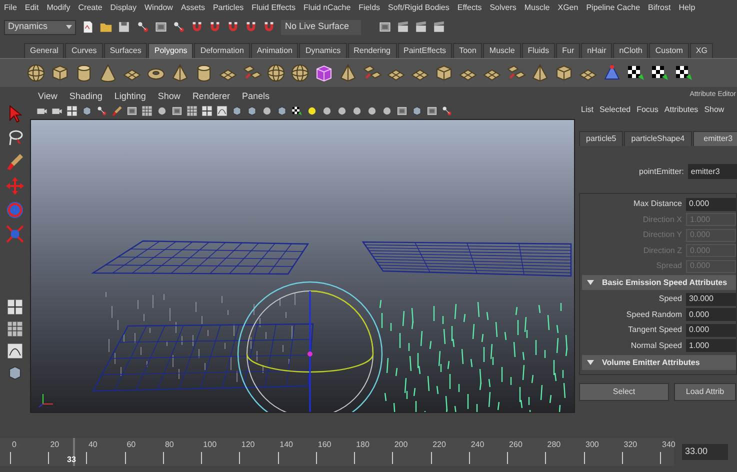  Describe the element at coordinates (630, 50) in the screenshot. I see `shelf-tab: nCloth` at that location.